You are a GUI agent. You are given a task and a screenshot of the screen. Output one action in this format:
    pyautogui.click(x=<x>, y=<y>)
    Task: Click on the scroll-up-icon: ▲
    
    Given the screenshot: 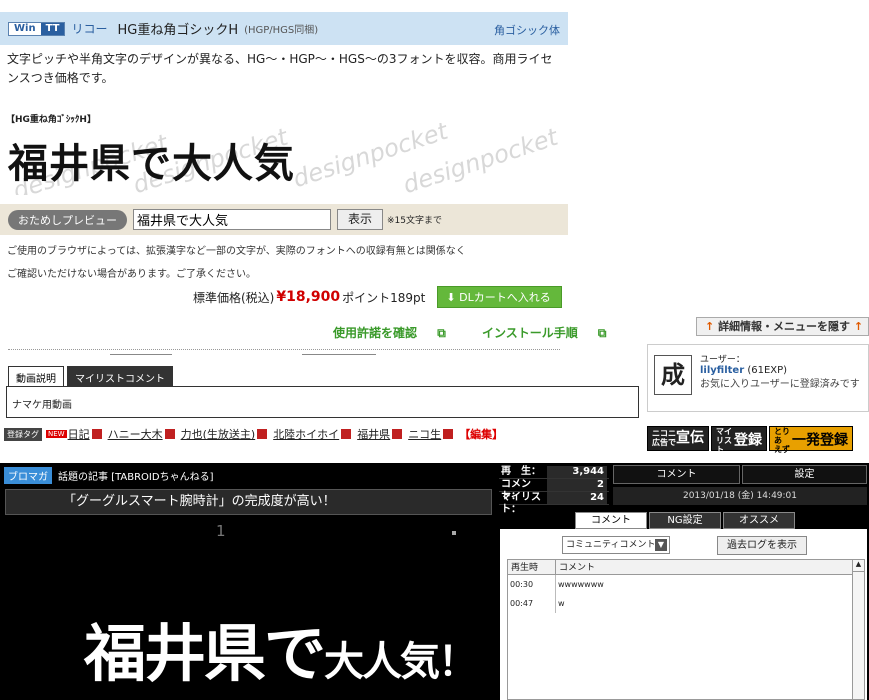 What is the action you would take?
    pyautogui.click(x=858, y=566)
    